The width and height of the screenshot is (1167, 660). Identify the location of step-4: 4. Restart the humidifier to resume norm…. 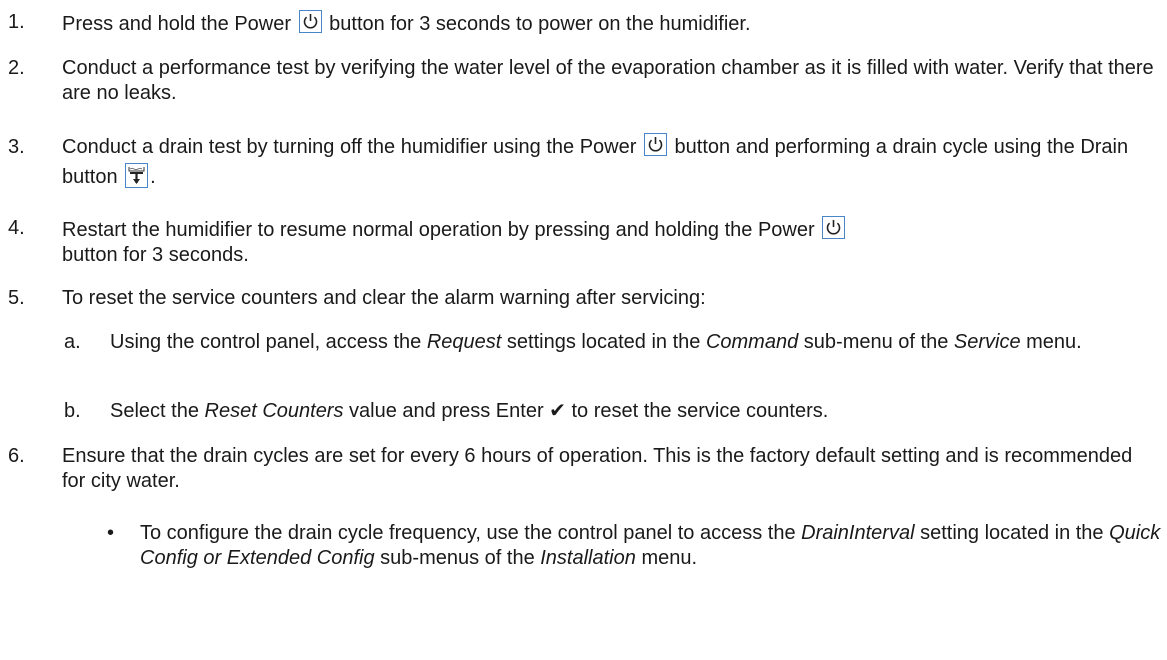
(580, 242).